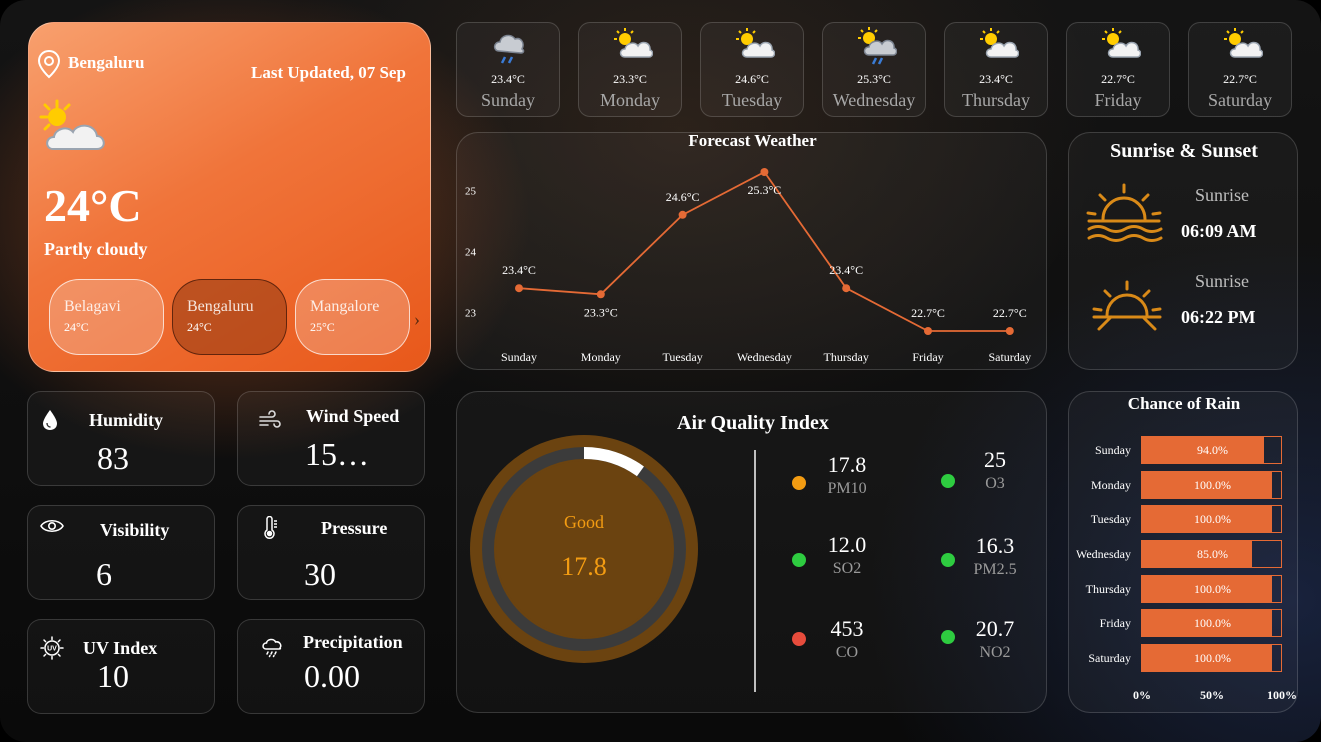 This screenshot has height=742, width=1321. I want to click on x-tick-label: Thursday, so click(846, 357).